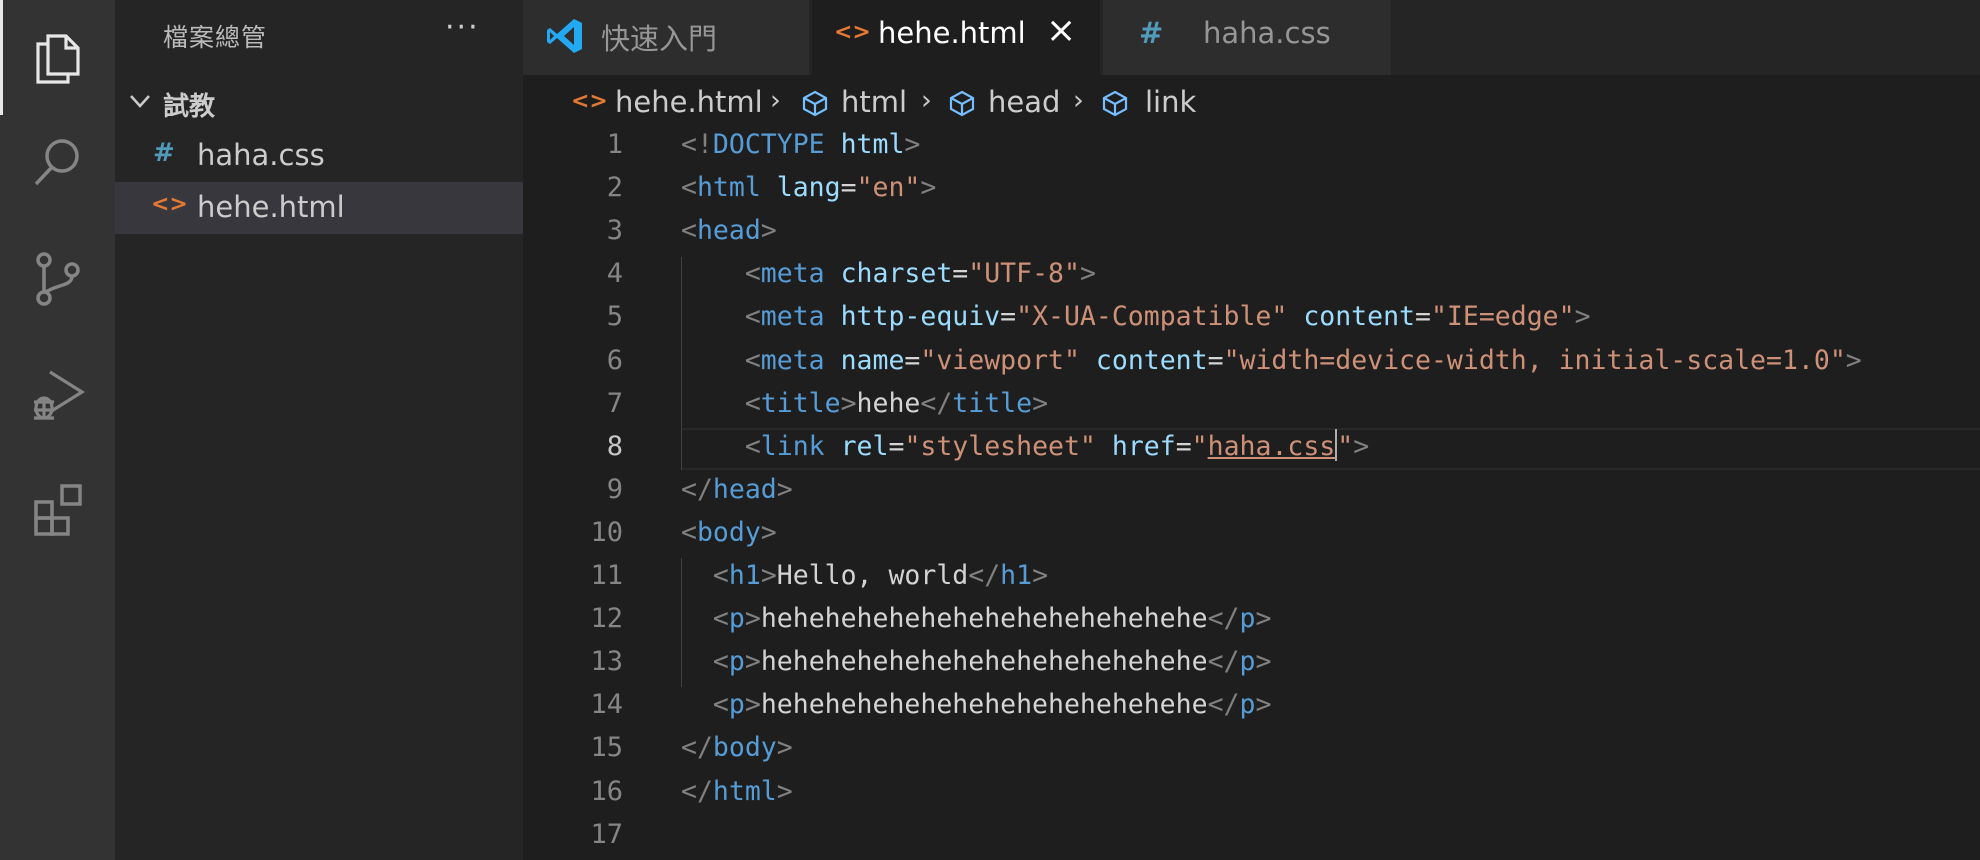 The width and height of the screenshot is (1980, 860). Describe the element at coordinates (57, 161) in the screenshot. I see `search-icon` at that location.